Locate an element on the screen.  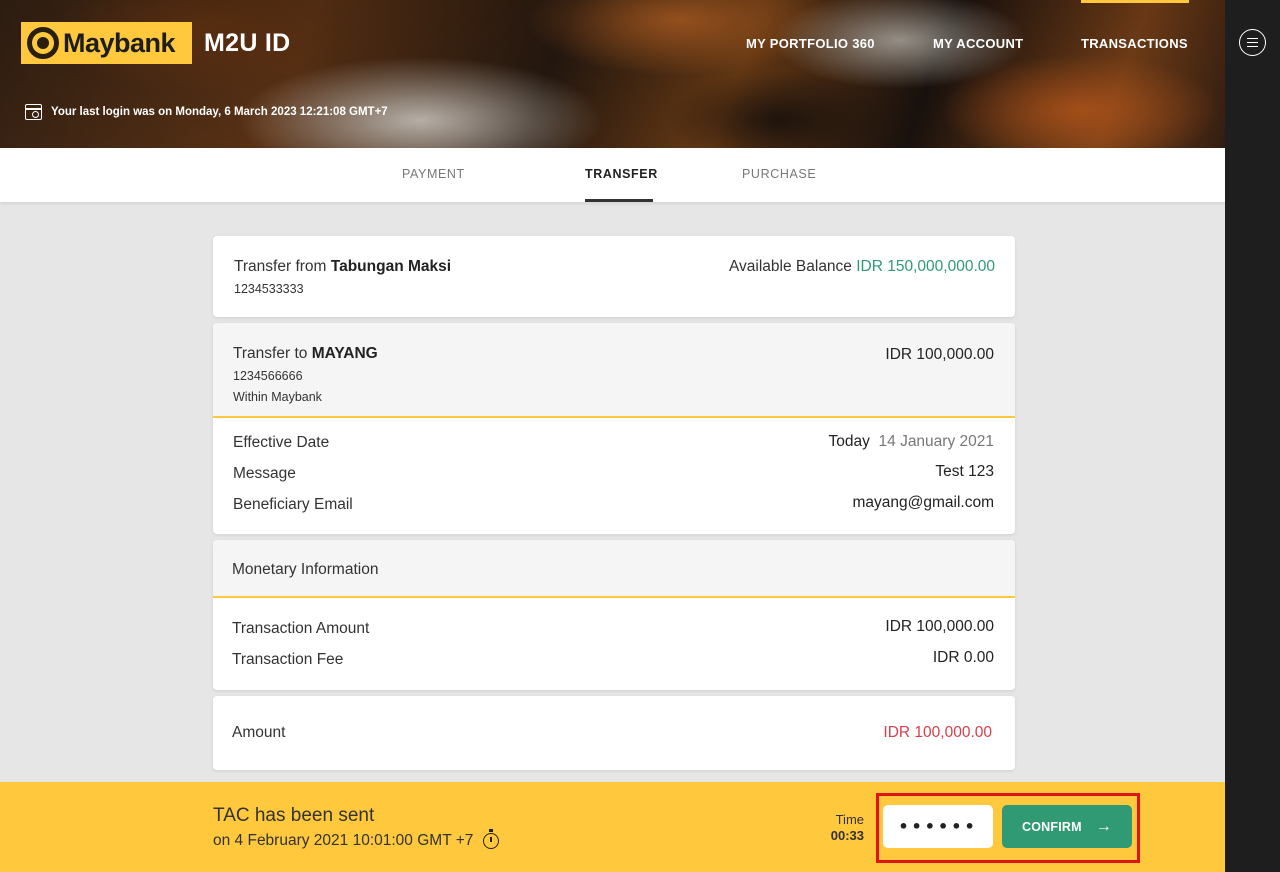
tab-purchase: PURCHASE is located at coordinates (779, 174).